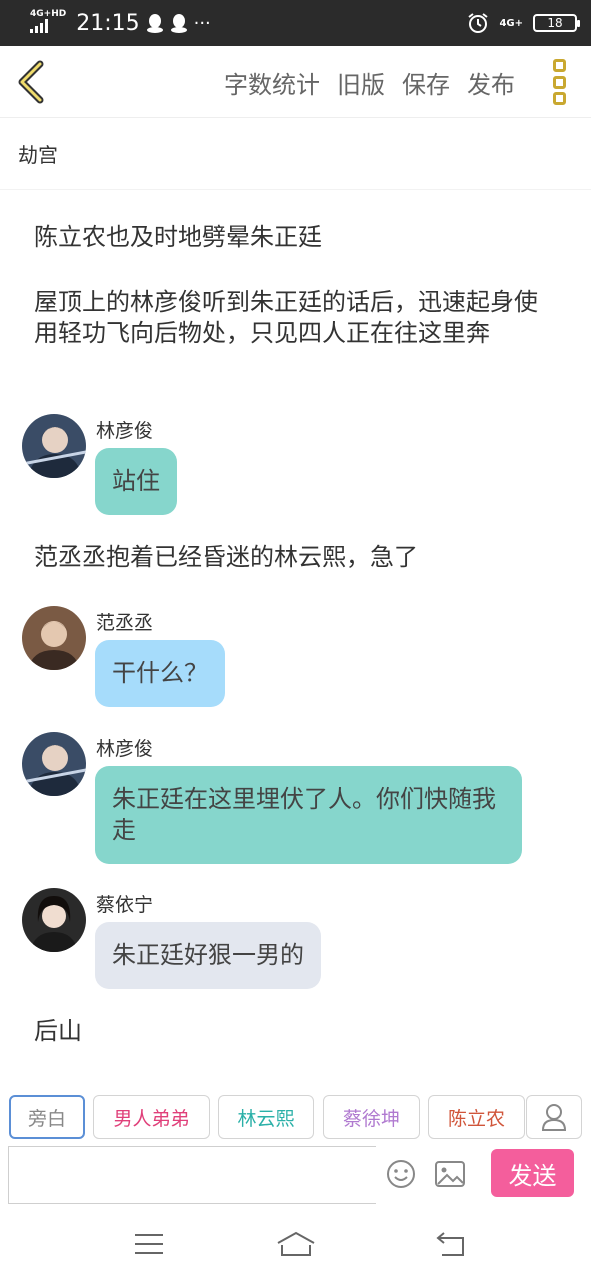 Image resolution: width=591 pixels, height=1280 pixels. Describe the element at coordinates (295, 154) in the screenshot. I see `story-title: 劫宫` at that location.